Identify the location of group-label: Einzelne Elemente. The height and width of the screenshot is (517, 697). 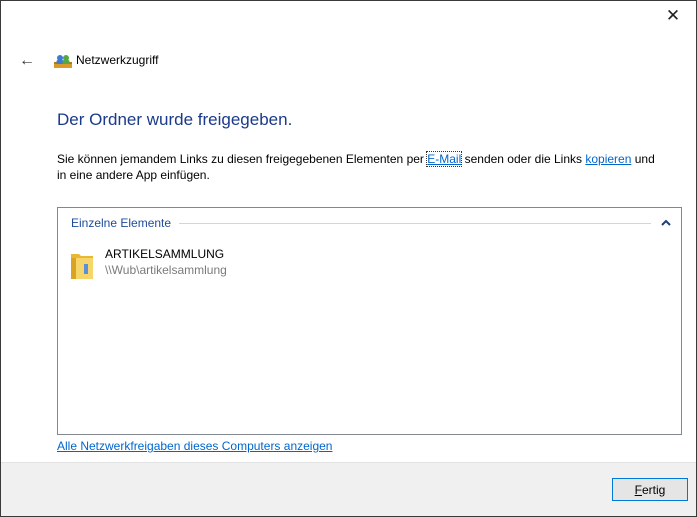
(121, 223).